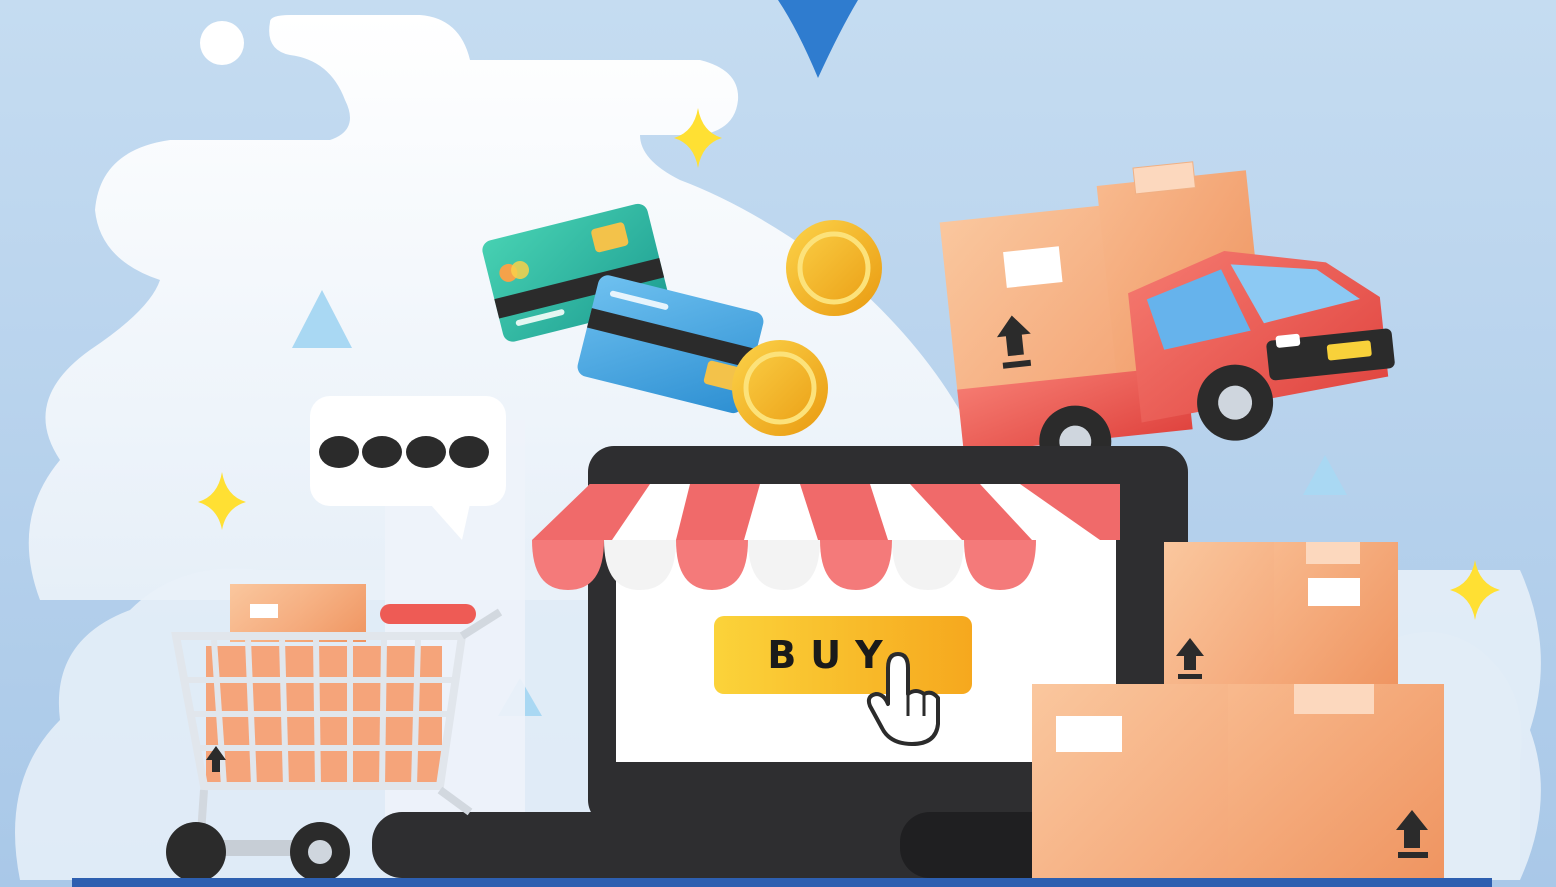 The image size is (1556, 887). I want to click on floor-bar, so click(782, 882).